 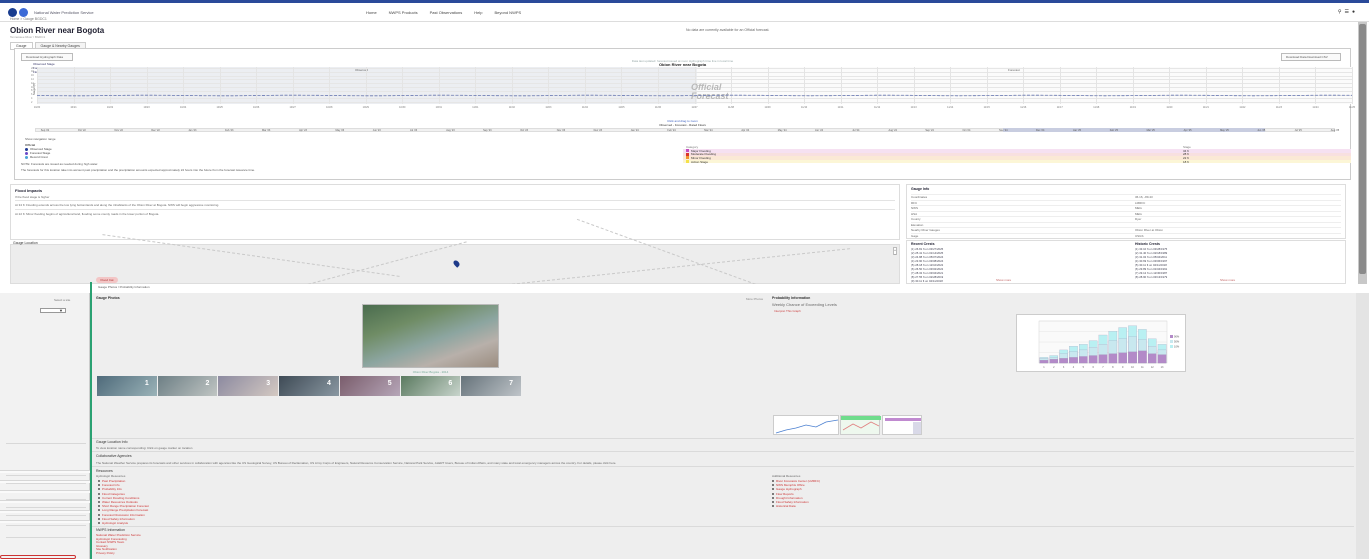 What do you see at coordinates (146, 383) in the screenshot?
I see `thumbnail-number: 1` at bounding box center [146, 383].